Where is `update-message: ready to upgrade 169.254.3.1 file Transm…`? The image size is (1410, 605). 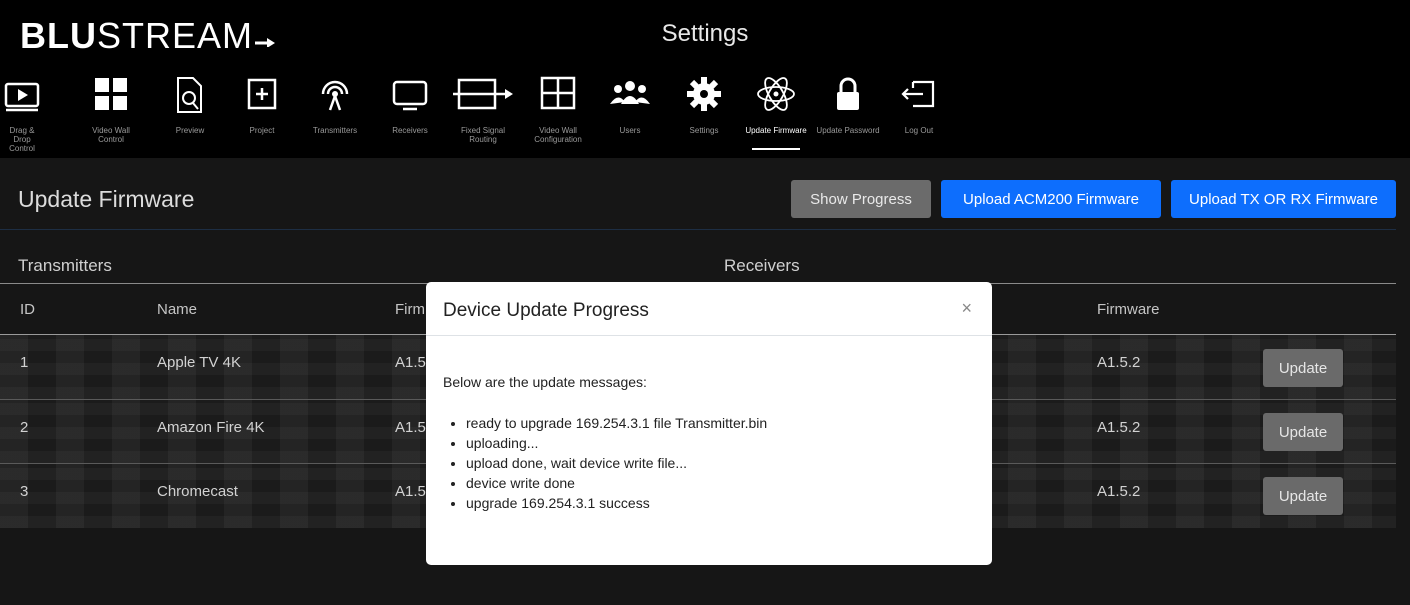
update-message: ready to upgrade 169.254.3.1 file Transm… is located at coordinates (616, 423).